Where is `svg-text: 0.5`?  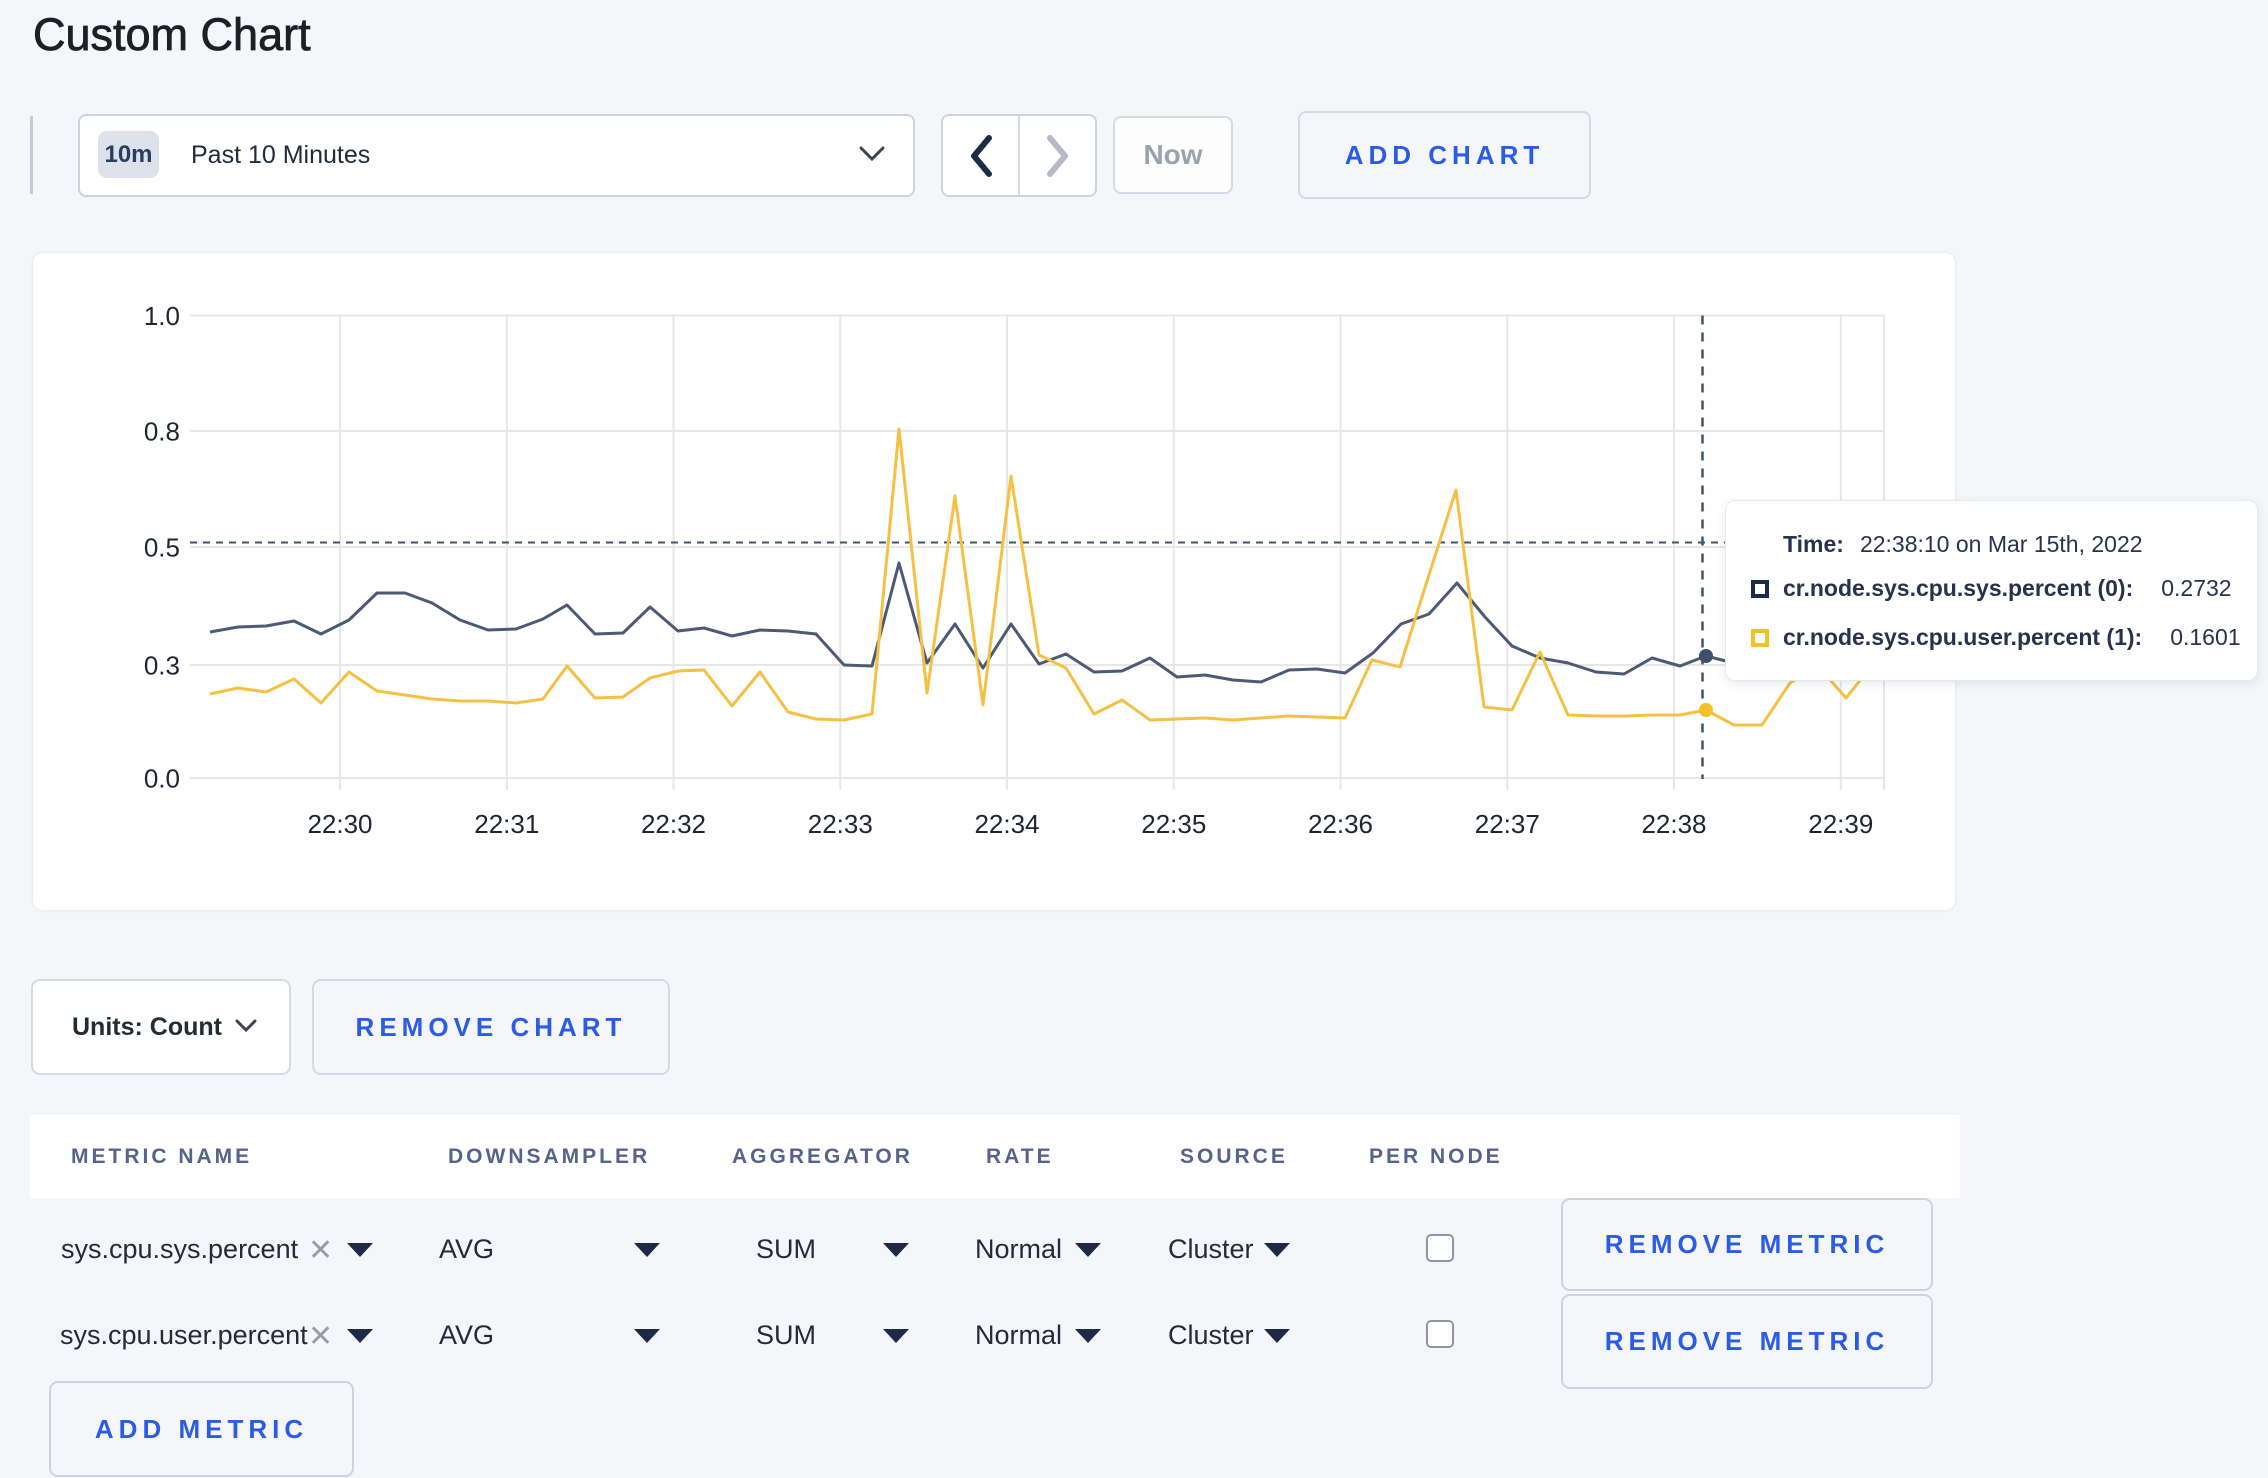 svg-text: 0.5 is located at coordinates (162, 548).